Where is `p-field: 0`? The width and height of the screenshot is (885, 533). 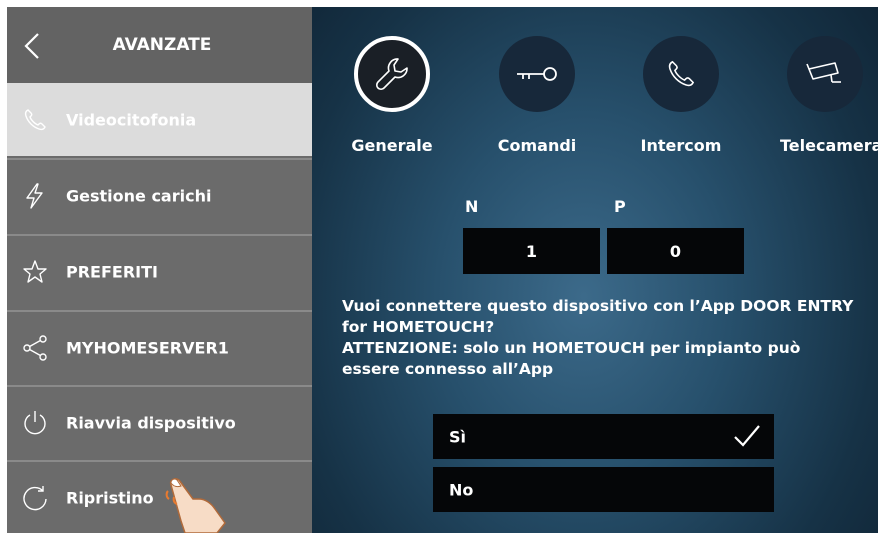 p-field: 0 is located at coordinates (675, 251).